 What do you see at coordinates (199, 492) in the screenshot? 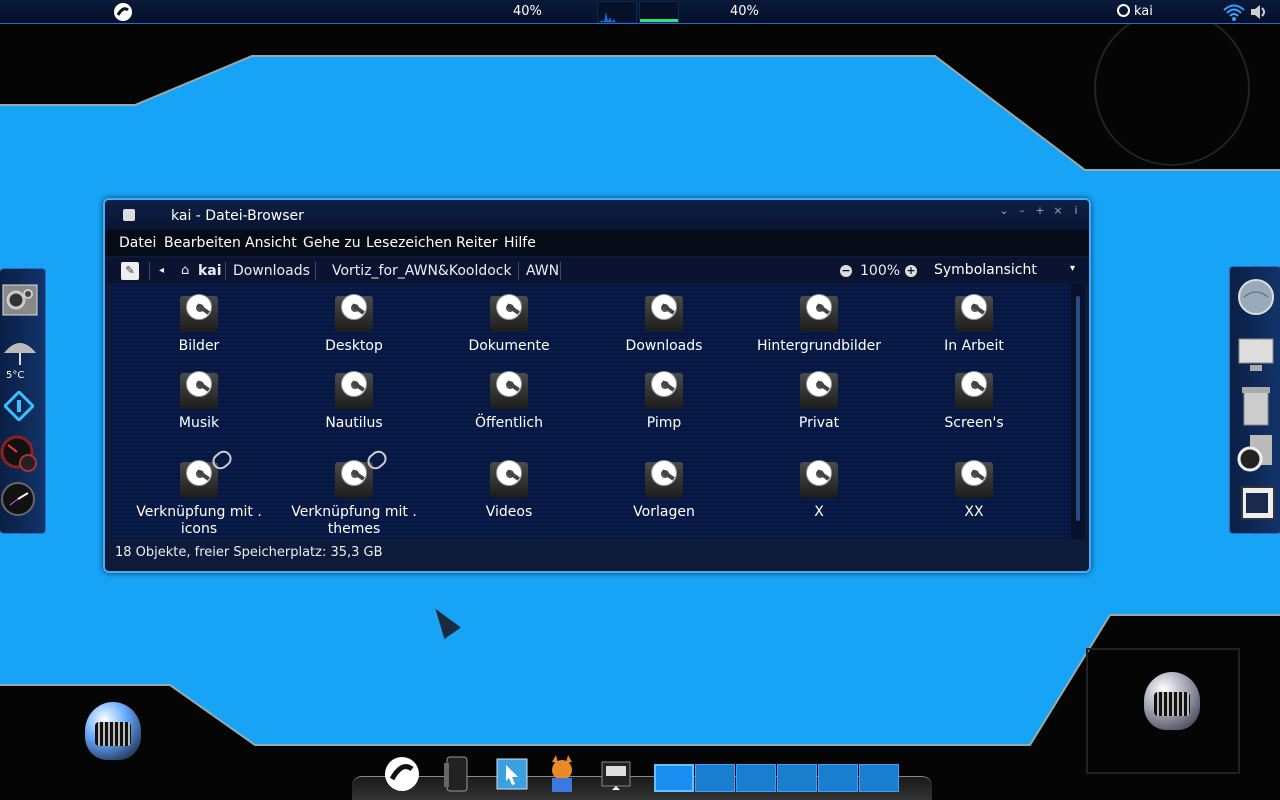
I see `folder-item: Verknüpfung mit . icons` at bounding box center [199, 492].